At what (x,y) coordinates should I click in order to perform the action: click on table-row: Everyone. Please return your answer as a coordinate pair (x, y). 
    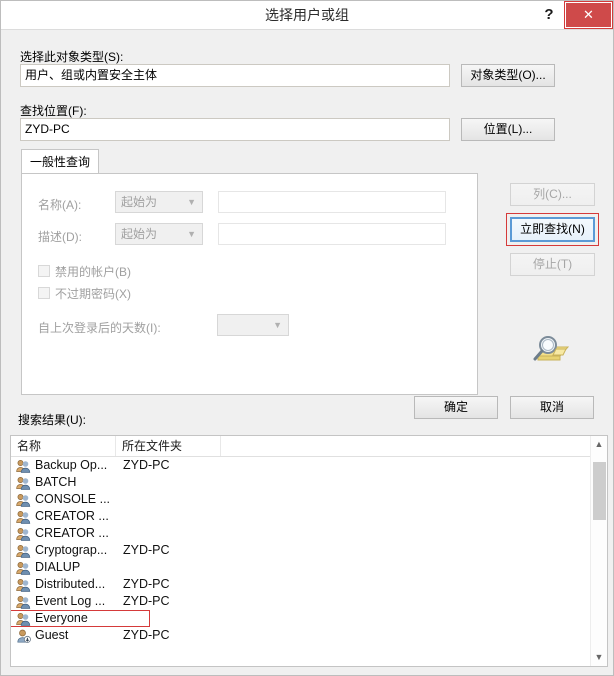
    Looking at the image, I should click on (300, 618).